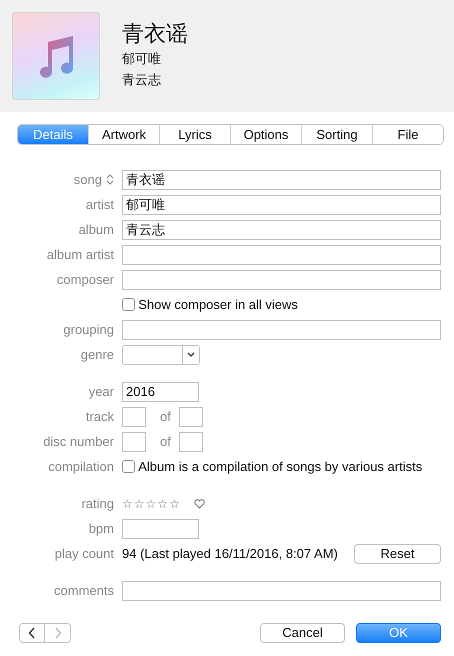 Image resolution: width=454 pixels, height=656 pixels. What do you see at coordinates (191, 354) in the screenshot?
I see `chevron-down-icon` at bounding box center [191, 354].